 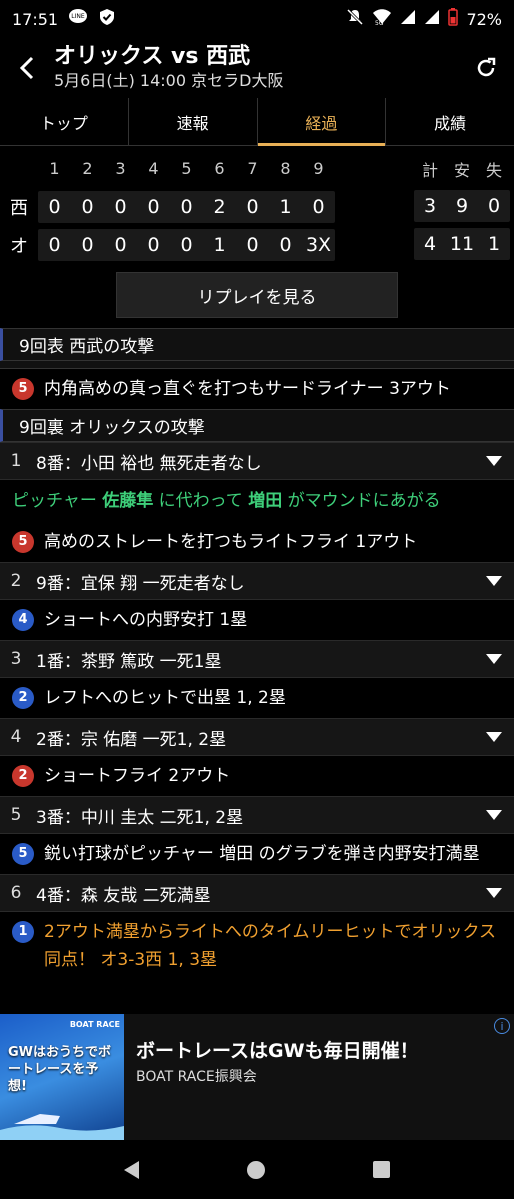 What do you see at coordinates (152, 56) in the screenshot?
I see `page-title: オリックス vs 西武` at bounding box center [152, 56].